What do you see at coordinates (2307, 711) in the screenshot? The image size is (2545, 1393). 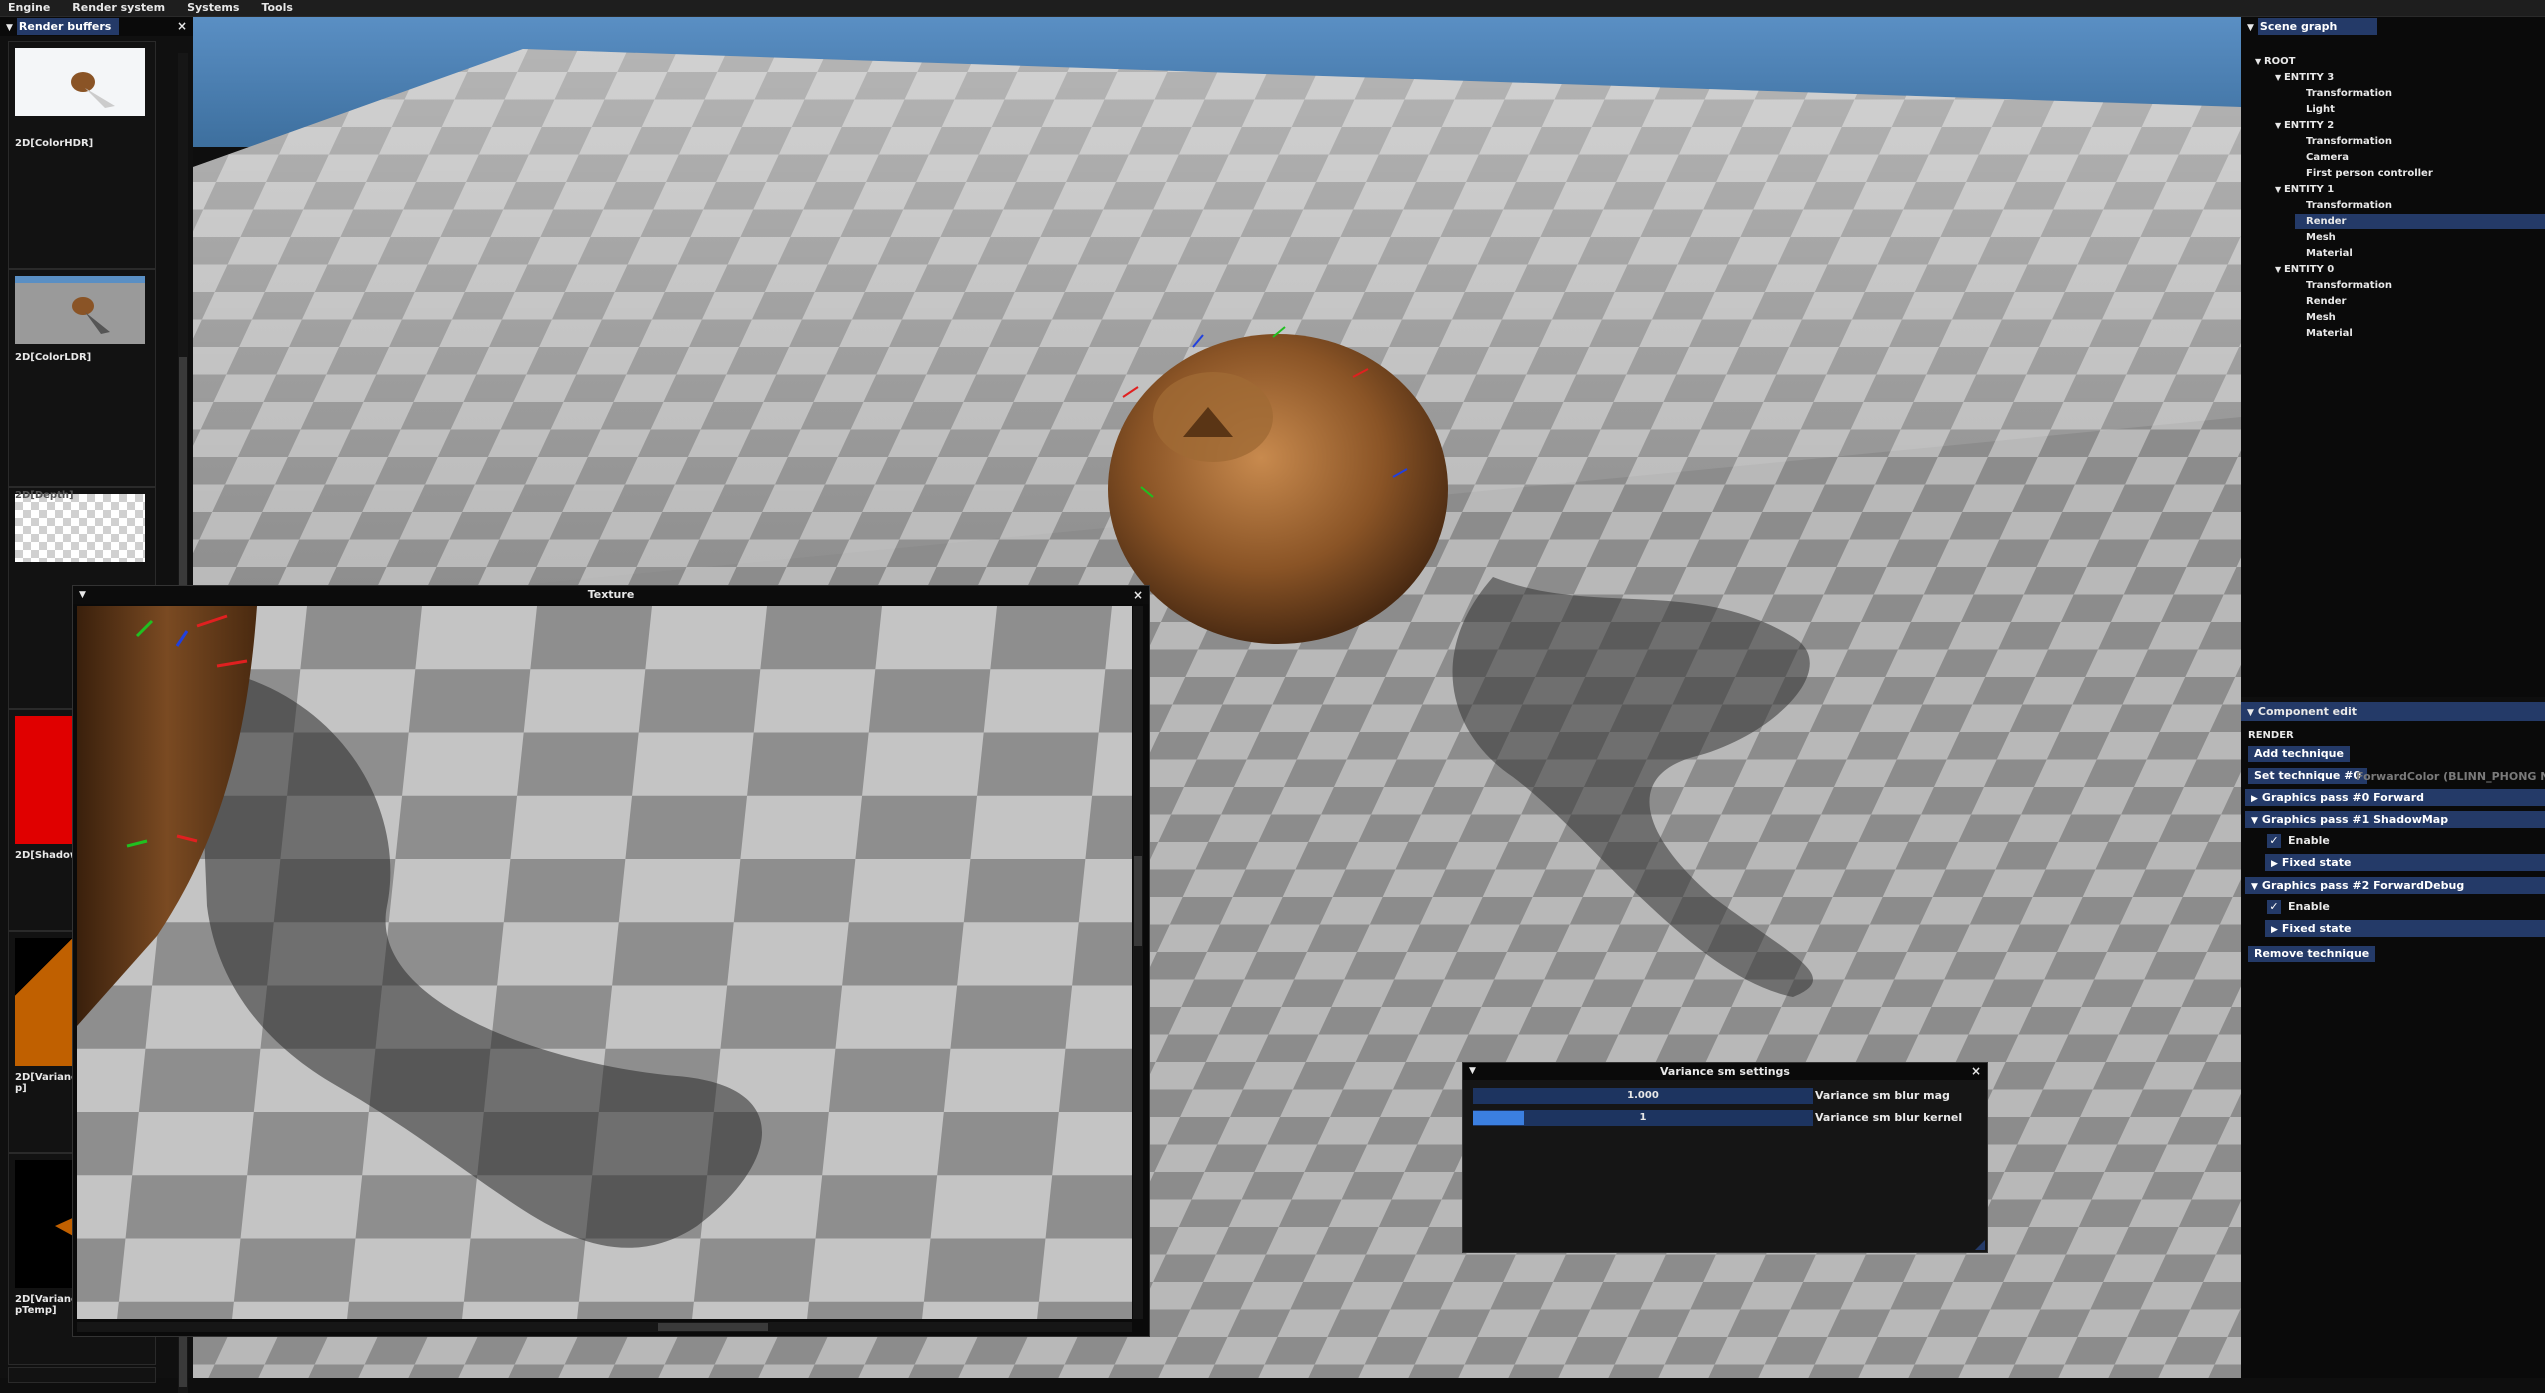 I see `component-edit-title: Component edit` at bounding box center [2307, 711].